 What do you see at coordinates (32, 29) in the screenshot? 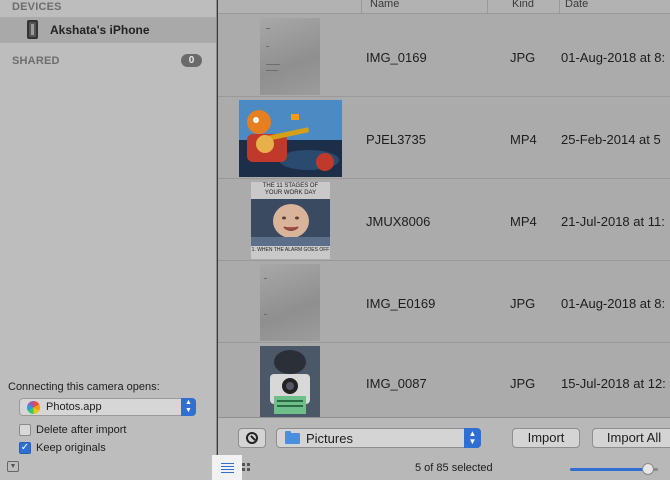
I see `iphone-icon` at bounding box center [32, 29].